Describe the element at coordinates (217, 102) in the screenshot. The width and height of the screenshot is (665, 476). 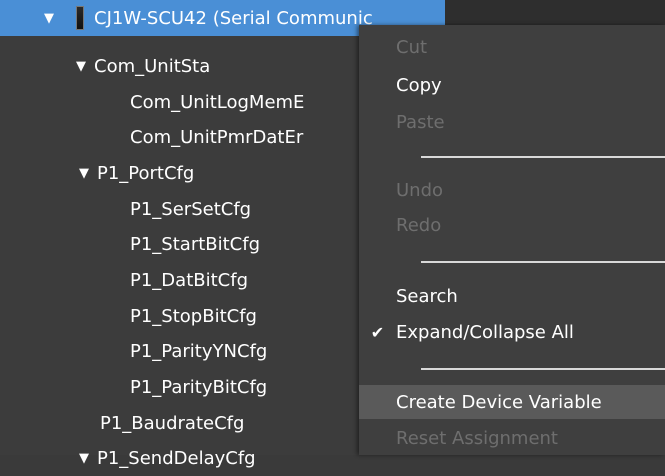
I see `tree-row-label: Com_UnitLogMemE` at that location.